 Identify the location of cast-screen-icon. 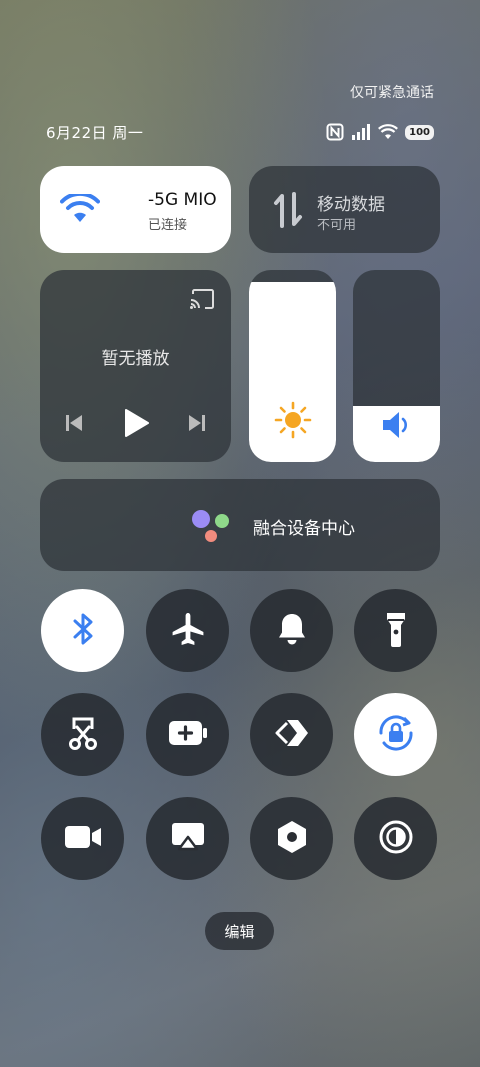
(188, 839).